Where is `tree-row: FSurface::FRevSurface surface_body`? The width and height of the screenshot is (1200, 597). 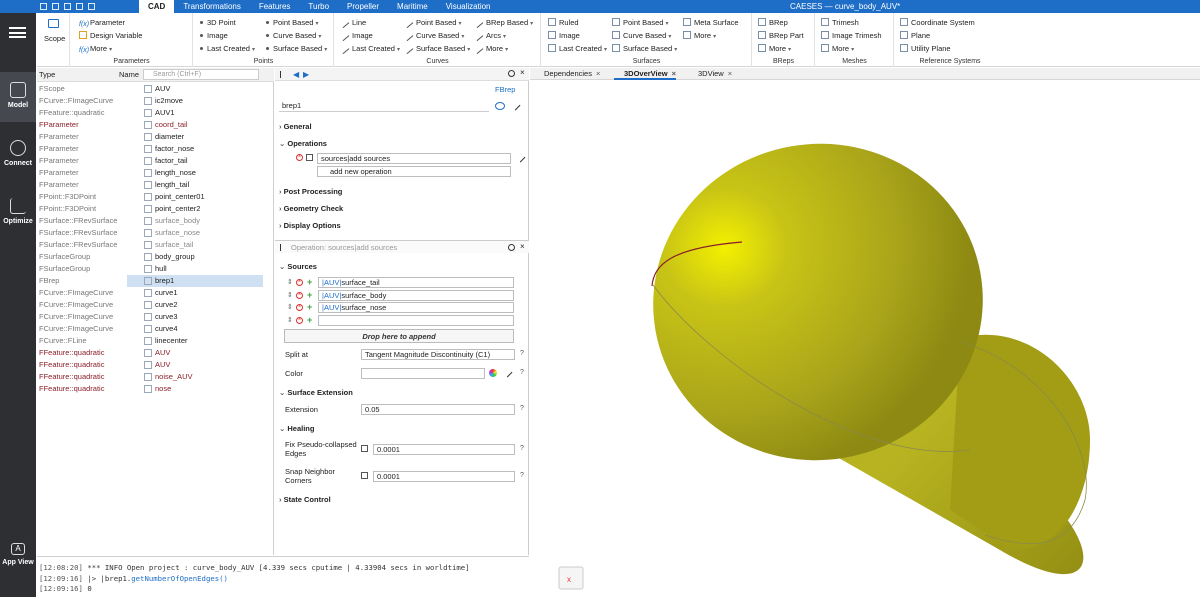
tree-row: FSurface::FRevSurface surface_body is located at coordinates (155, 221).